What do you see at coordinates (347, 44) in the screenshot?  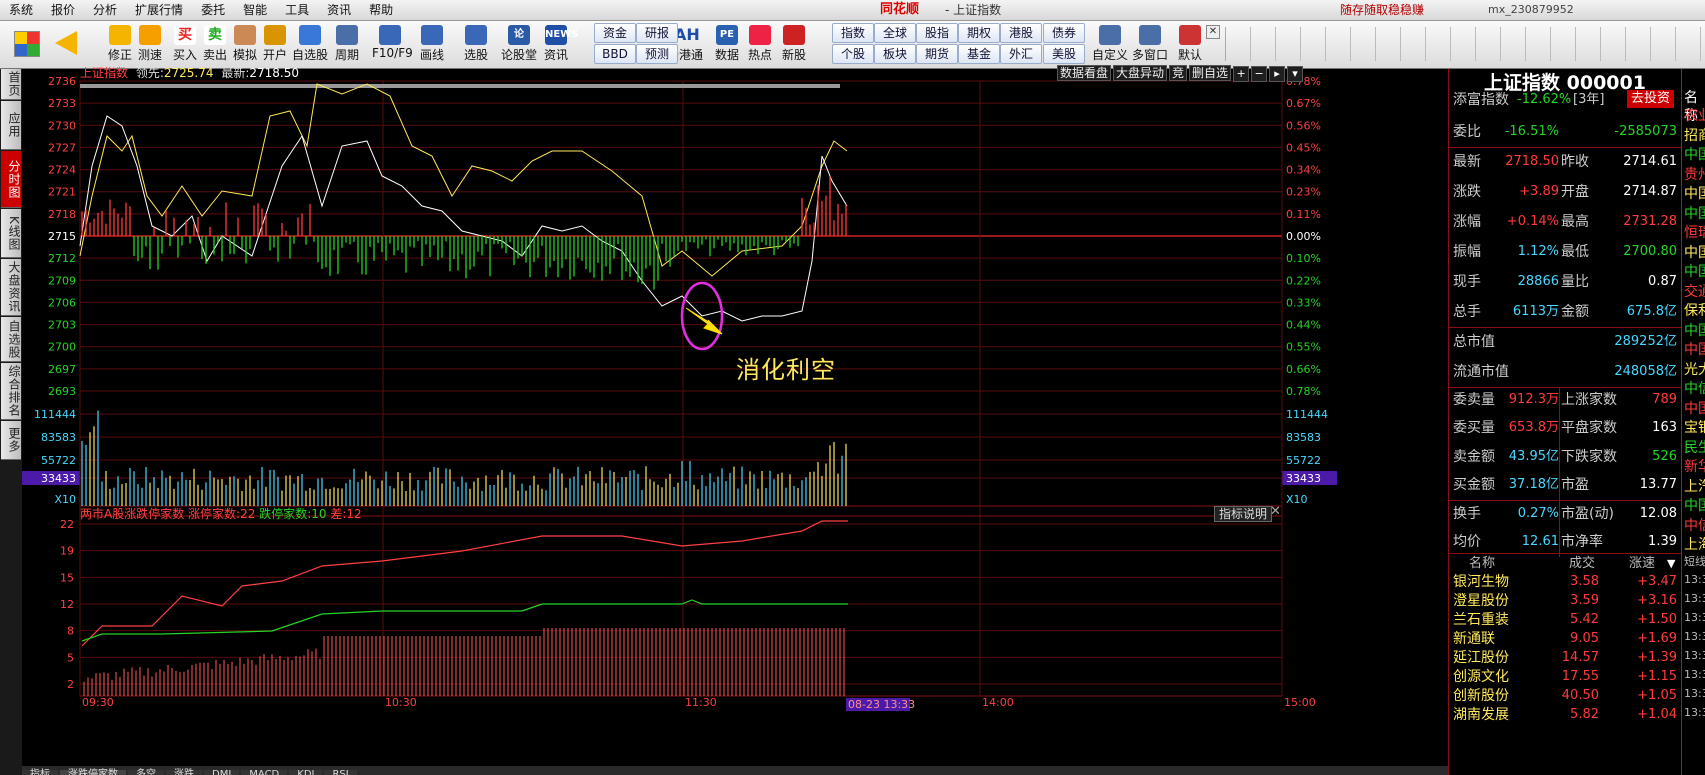 I see `toolbar-button-7: 周期` at bounding box center [347, 44].